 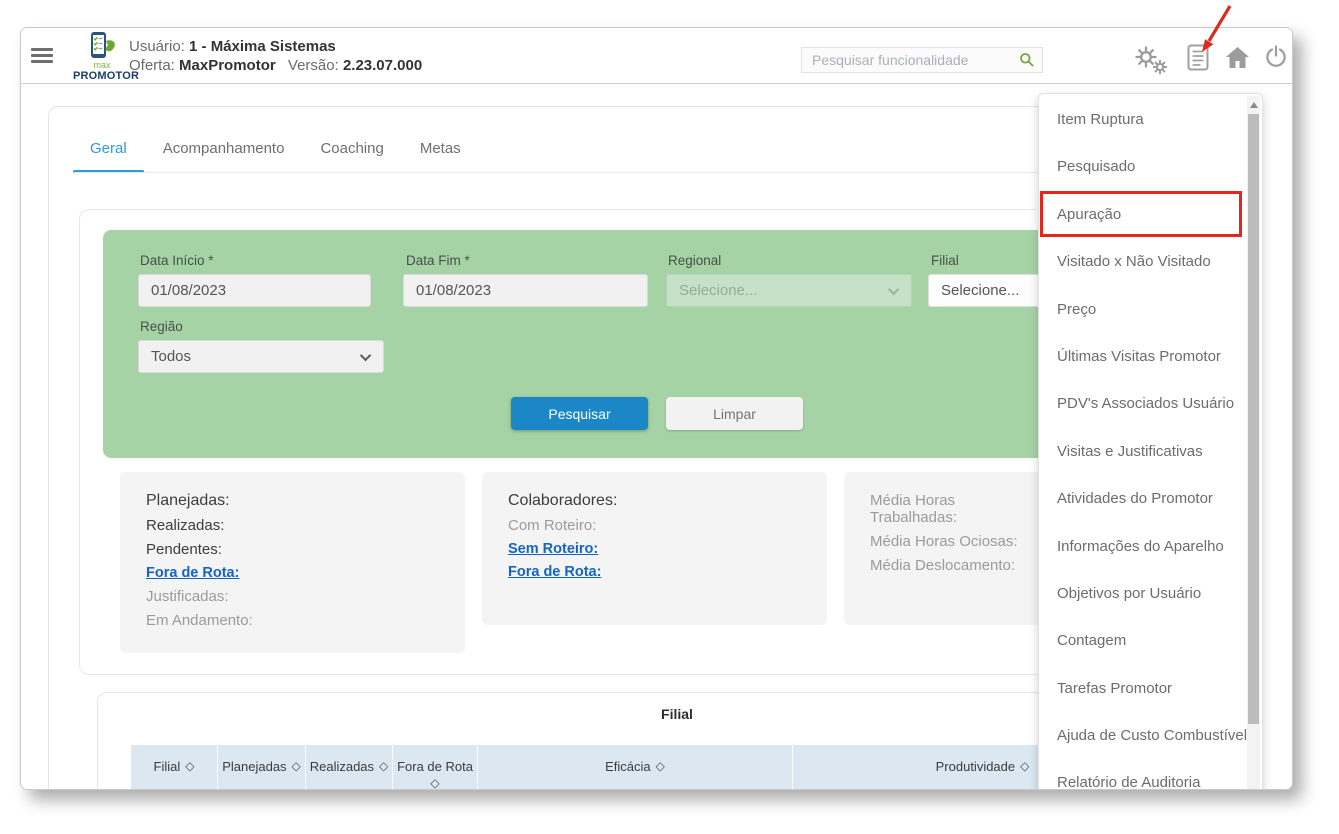 I want to click on menu-item-tarefas-promotor: Tarefas Promotor, so click(x=1150, y=688).